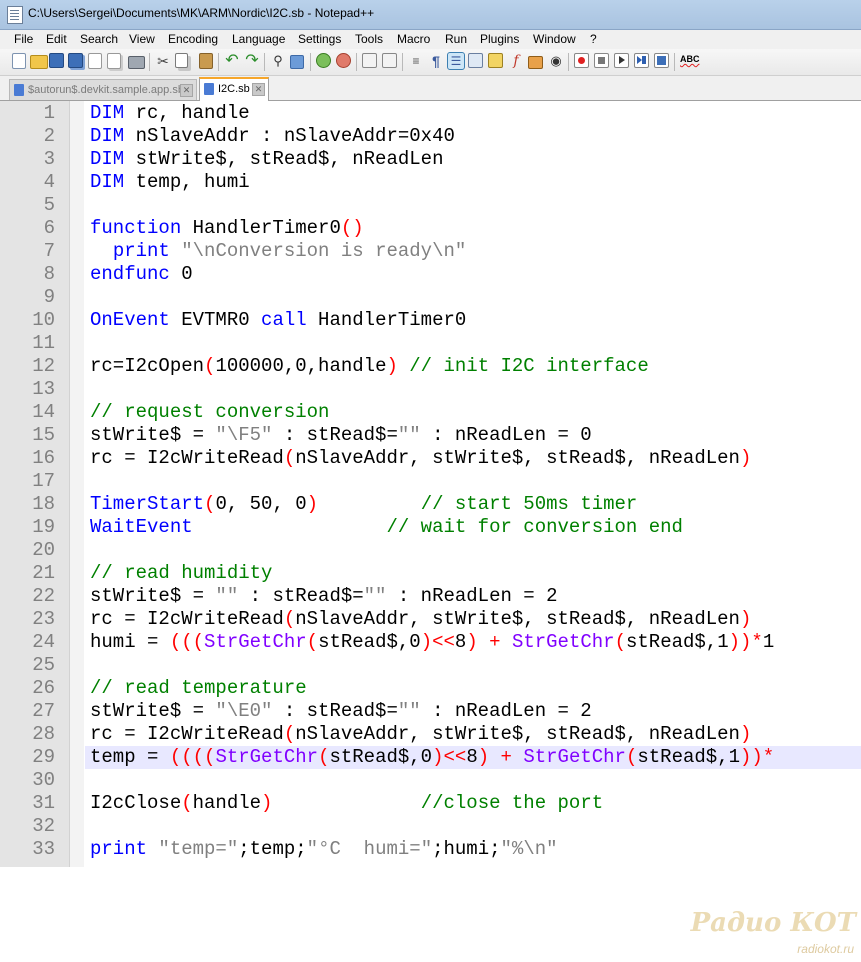  Describe the element at coordinates (181, 60) in the screenshot. I see `copy-icon` at that location.